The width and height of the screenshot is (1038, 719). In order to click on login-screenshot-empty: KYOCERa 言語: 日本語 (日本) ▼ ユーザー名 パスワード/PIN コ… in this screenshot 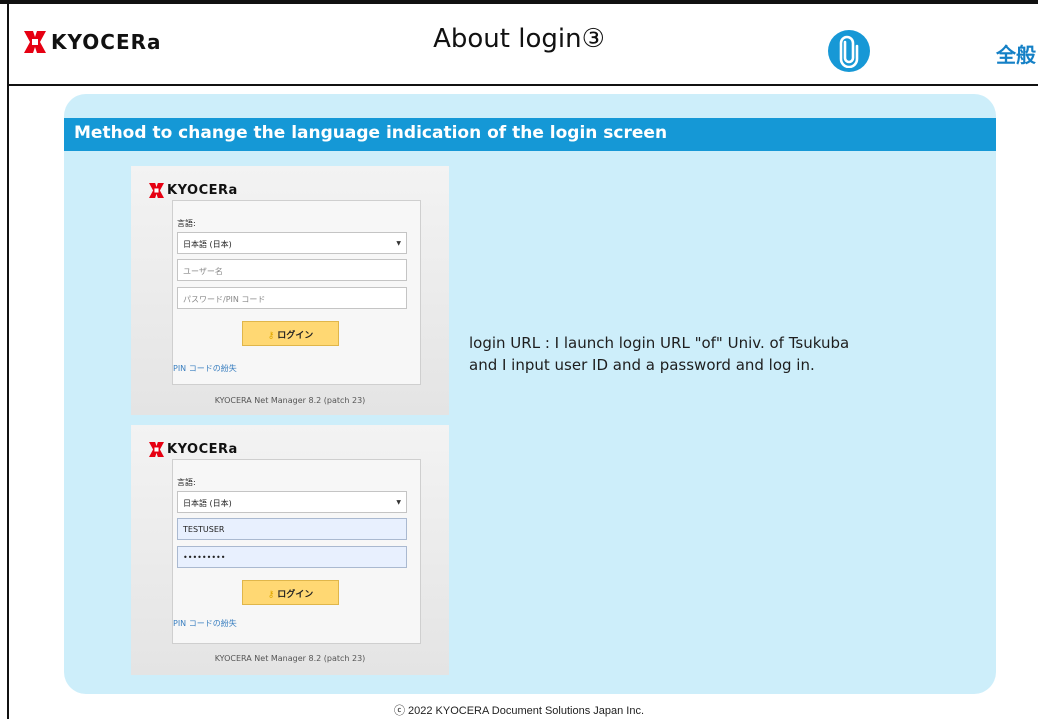, I will do `click(290, 290)`.